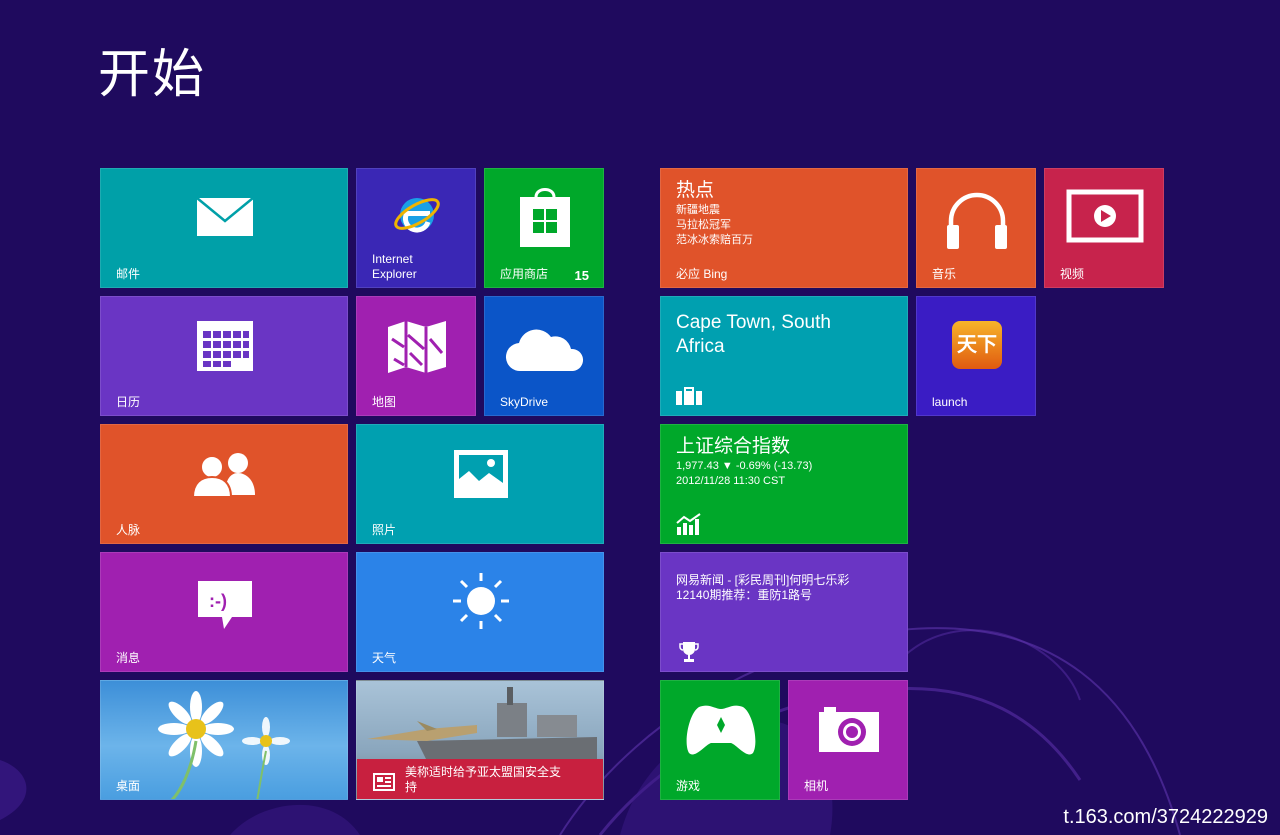 This screenshot has width=1280, height=835. I want to click on tile-label: 视频, so click(1072, 274).